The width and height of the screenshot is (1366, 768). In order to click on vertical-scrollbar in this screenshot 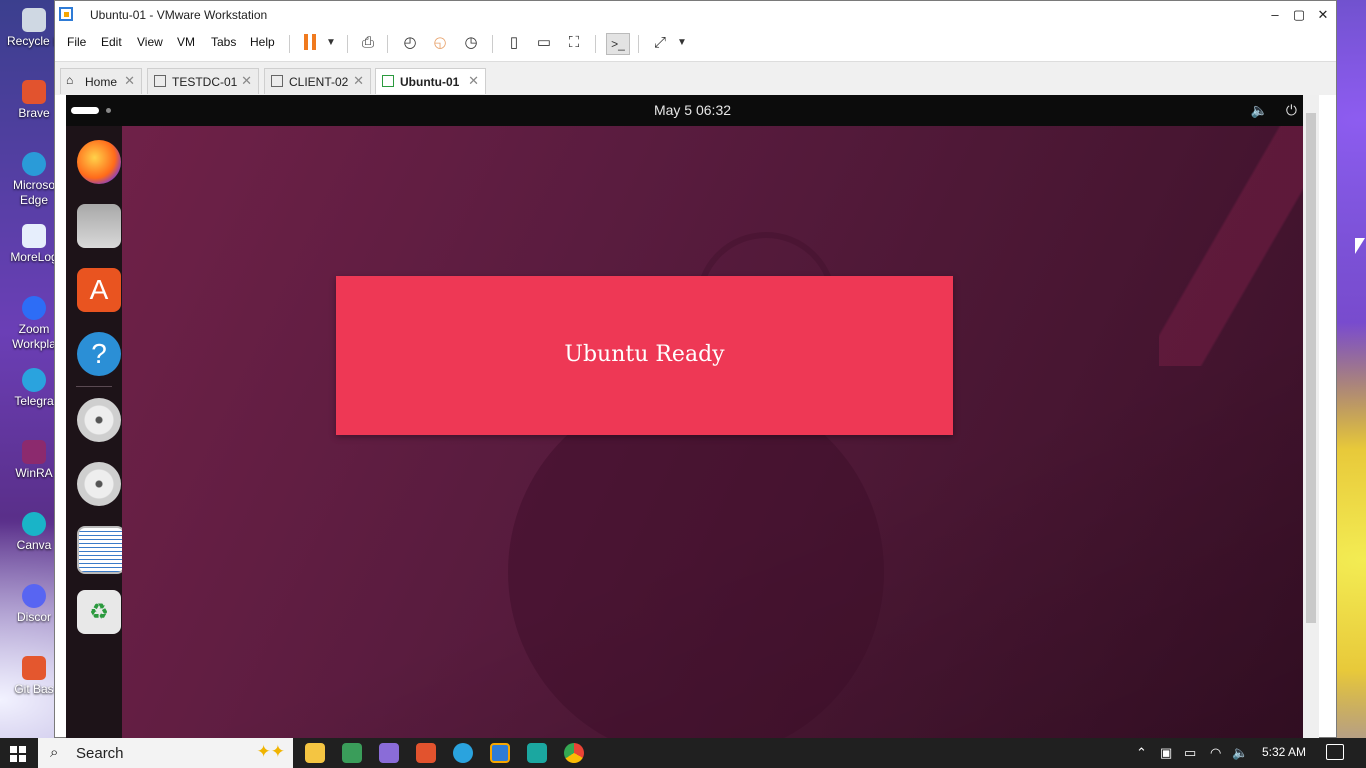, I will do `click(1311, 417)`.